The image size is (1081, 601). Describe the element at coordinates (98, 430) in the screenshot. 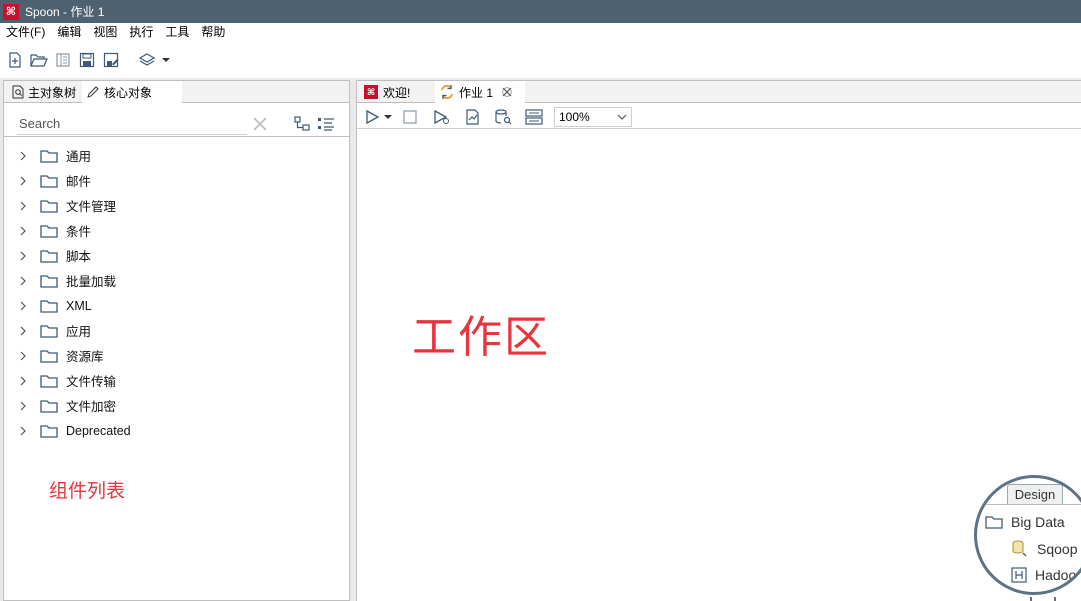

I see `tree-item-label: Deprecated` at that location.